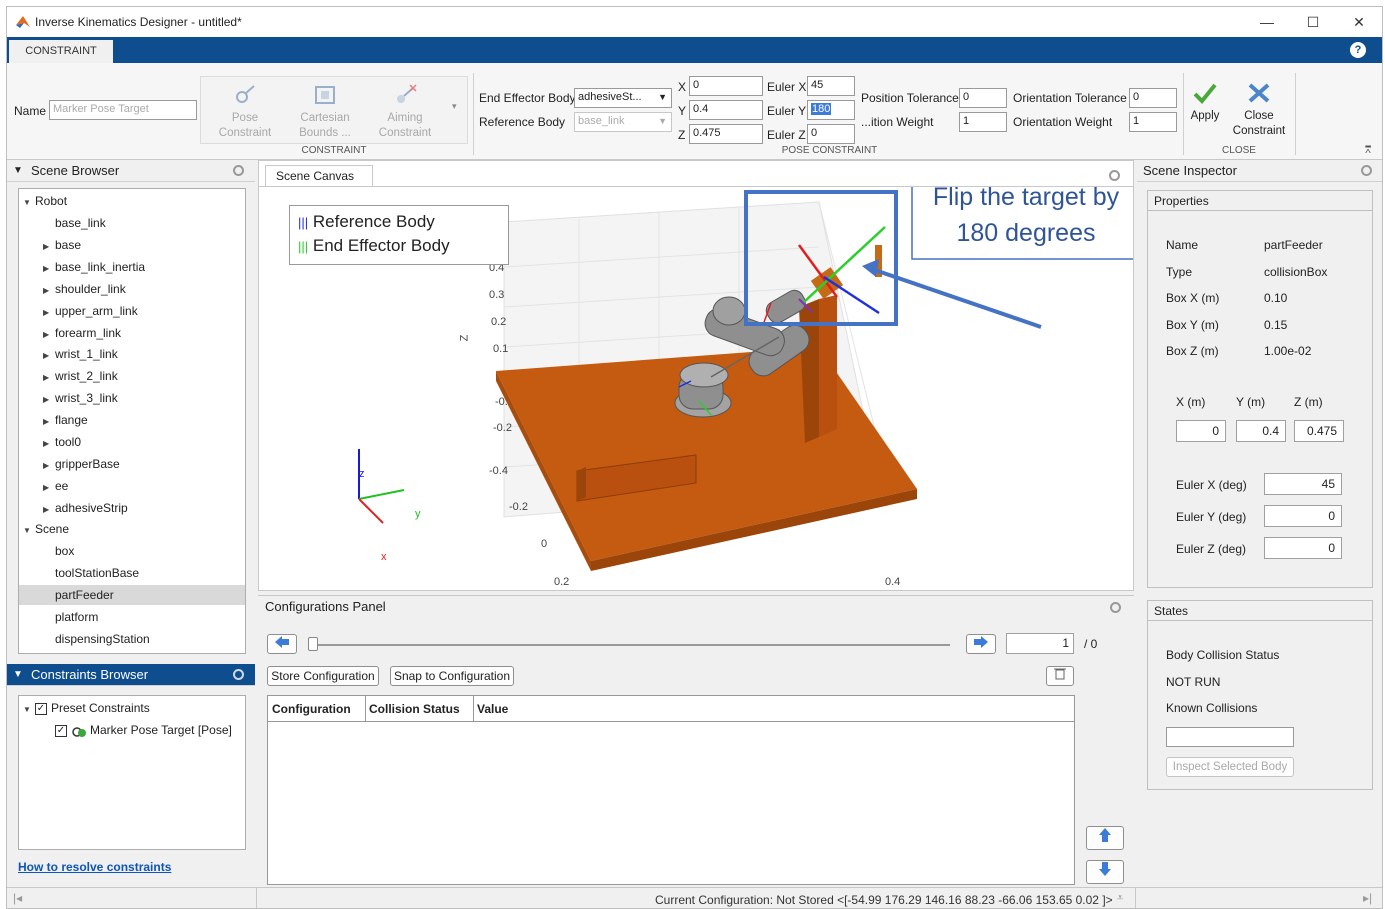 Image resolution: width=1385 pixels, height=909 pixels. What do you see at coordinates (46, 290) in the screenshot?
I see `expand-right-icon: ▶` at bounding box center [46, 290].